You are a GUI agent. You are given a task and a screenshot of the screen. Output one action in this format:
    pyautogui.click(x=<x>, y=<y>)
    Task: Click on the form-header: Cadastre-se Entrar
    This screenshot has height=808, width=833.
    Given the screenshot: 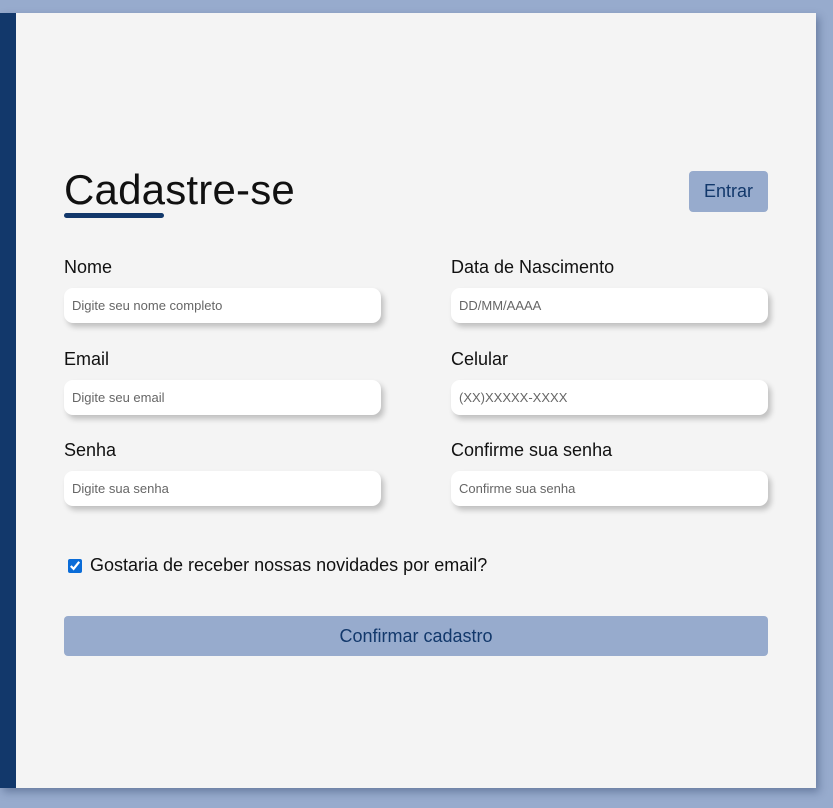 What is the action you would take?
    pyautogui.click(x=416, y=193)
    